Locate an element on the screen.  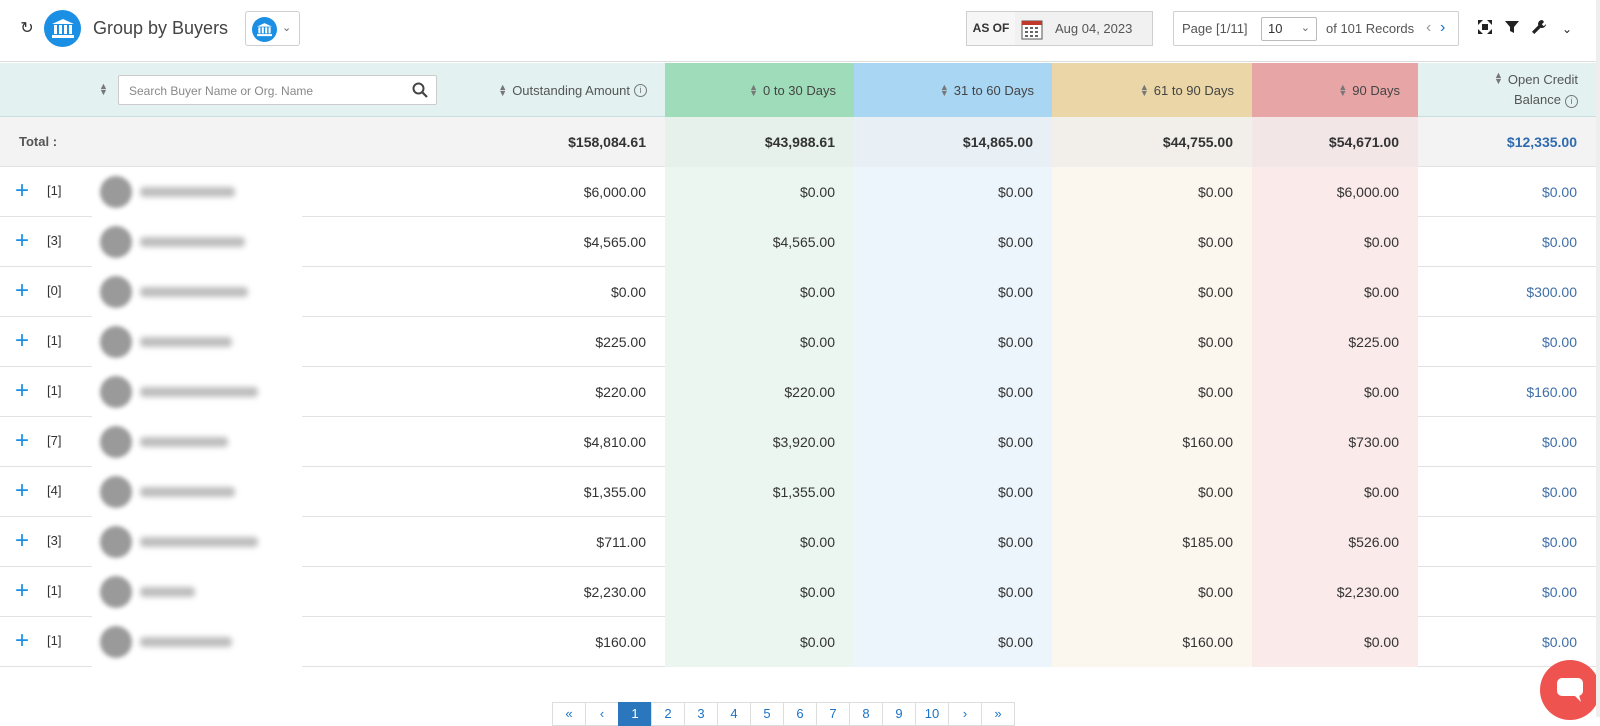
page-button: 3 is located at coordinates (701, 714).